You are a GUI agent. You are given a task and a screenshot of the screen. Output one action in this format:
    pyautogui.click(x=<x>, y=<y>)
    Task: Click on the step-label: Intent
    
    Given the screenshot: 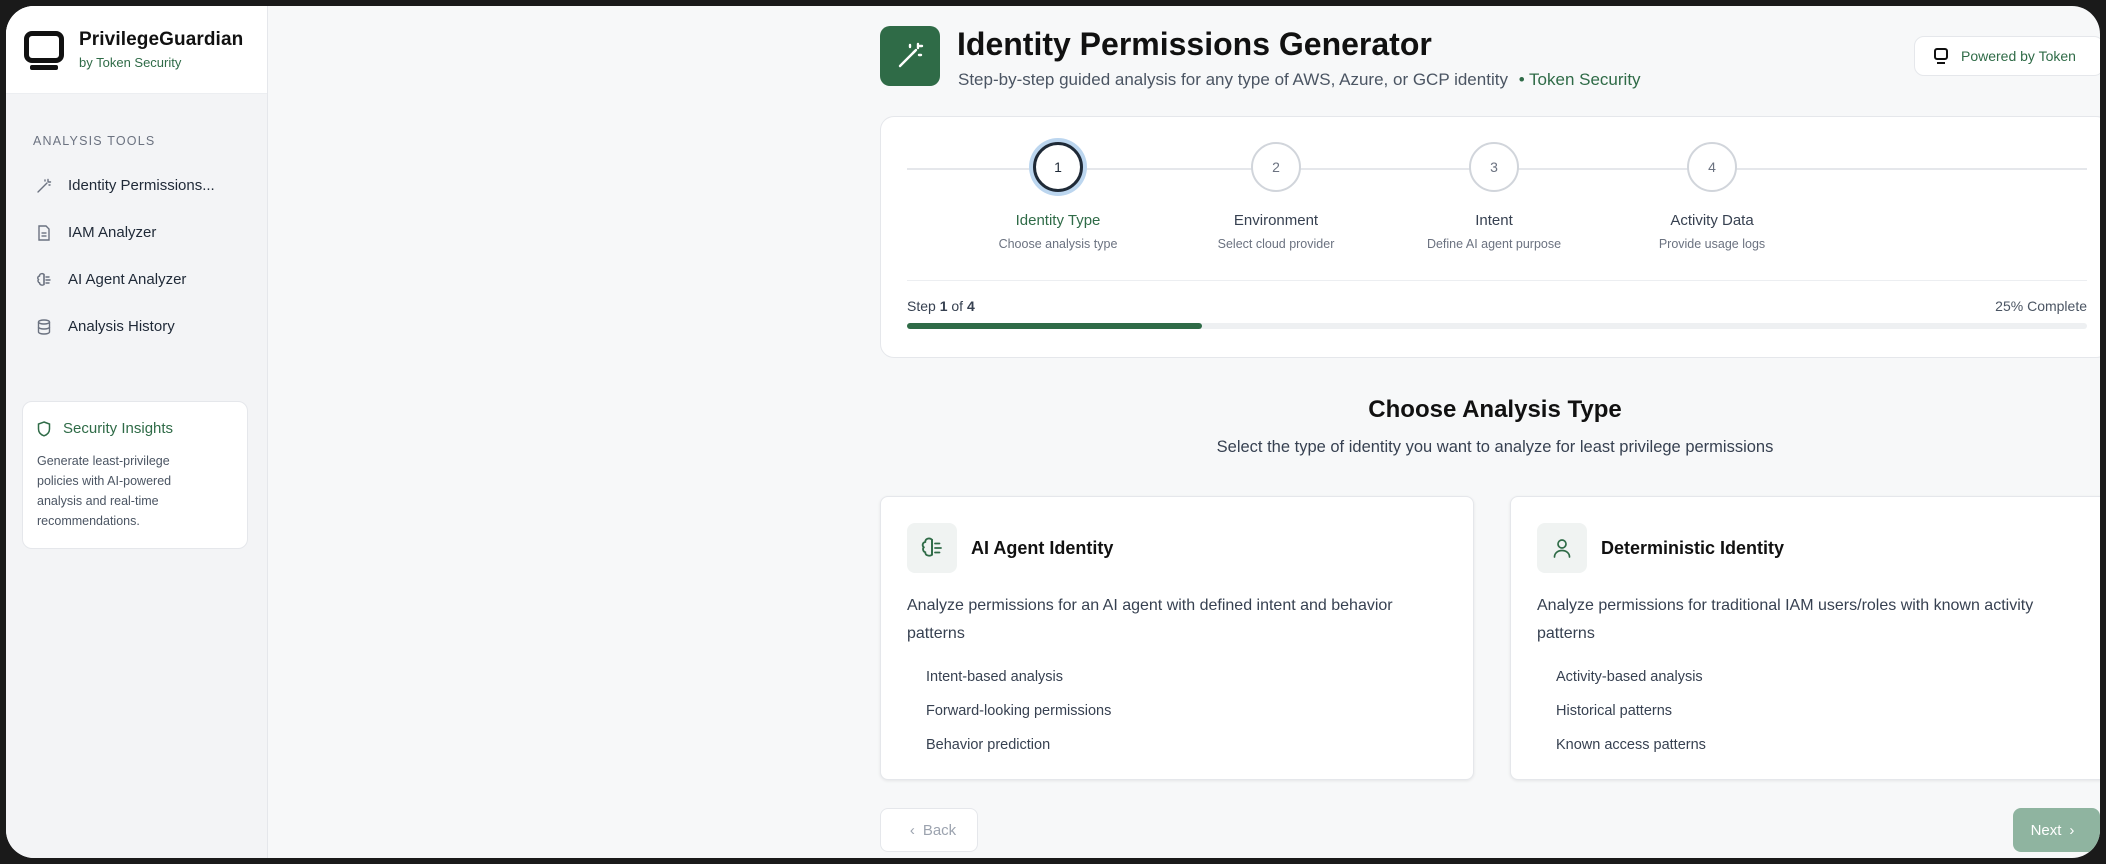 What is the action you would take?
    pyautogui.click(x=1494, y=220)
    